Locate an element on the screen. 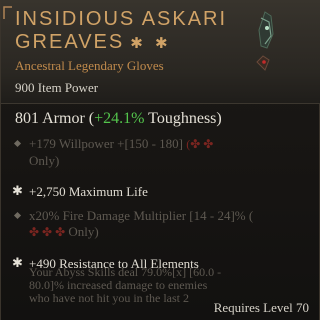  toughness-percent: +24.1% is located at coordinates (119, 118).